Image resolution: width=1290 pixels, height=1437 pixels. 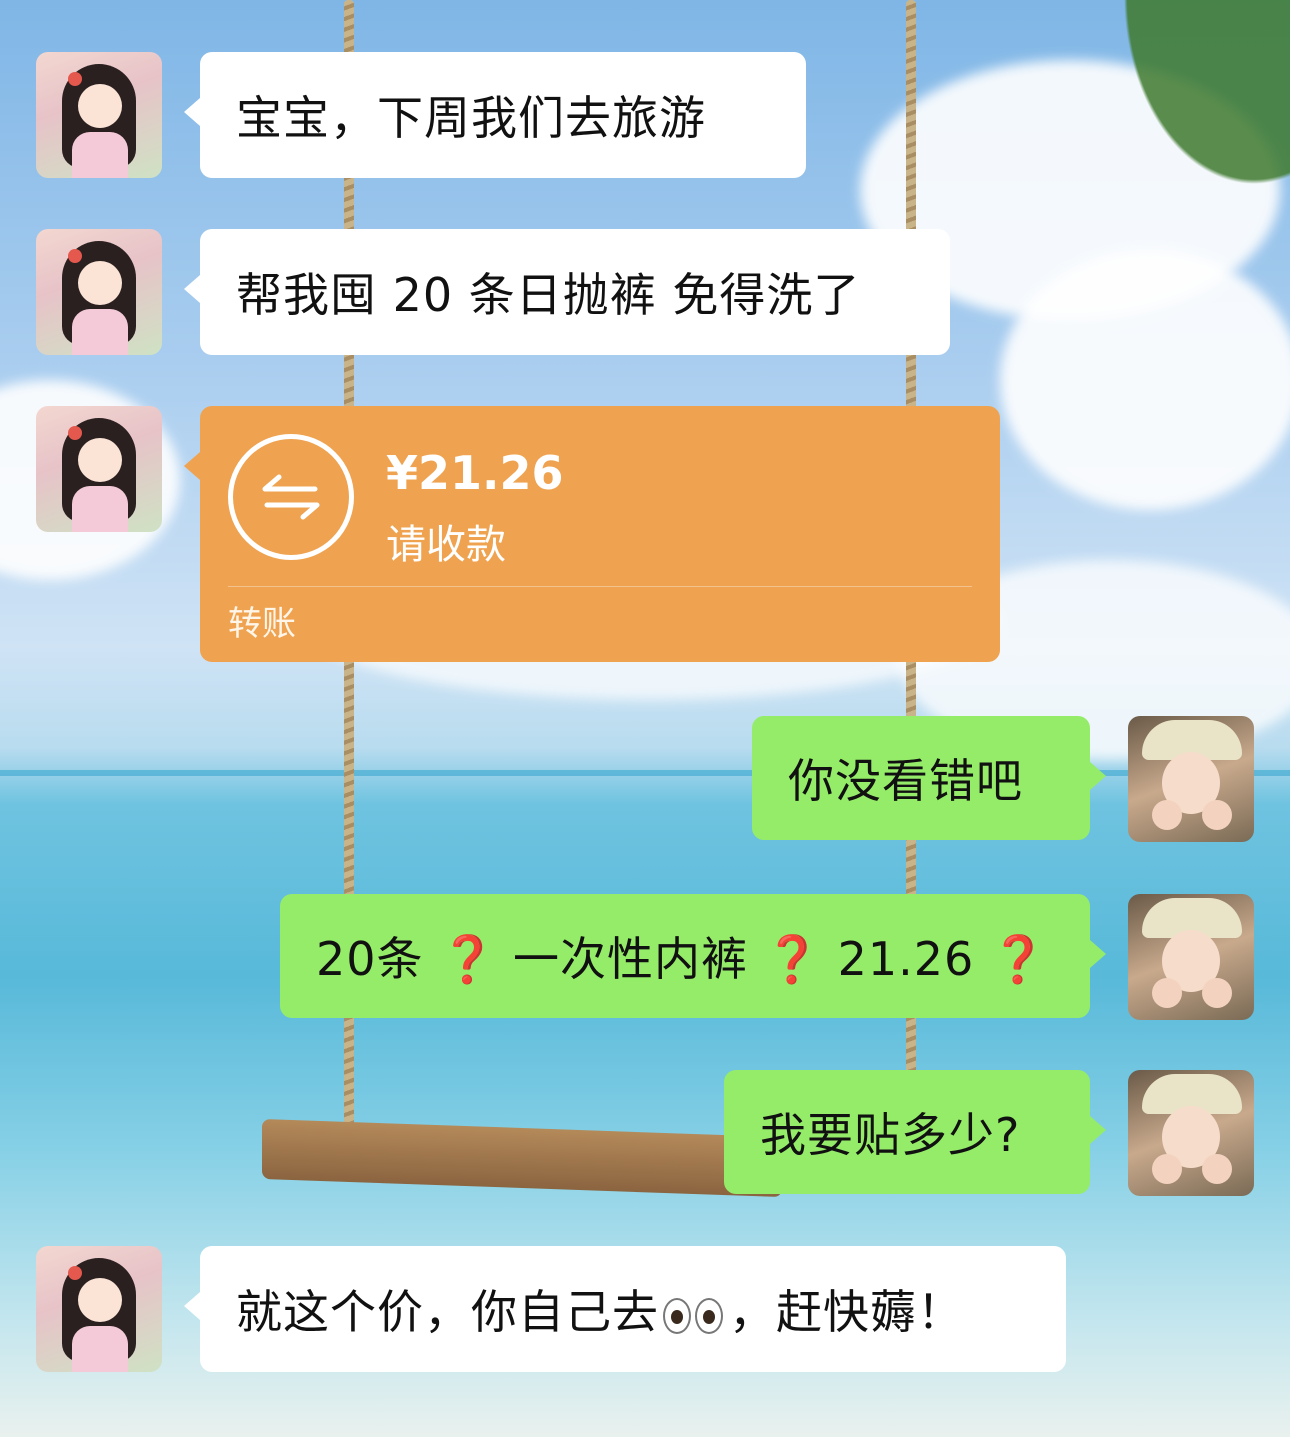 I want to click on message-bubble: 帮我囤 20 条日抛裤 免得洗了, so click(x=567, y=292).